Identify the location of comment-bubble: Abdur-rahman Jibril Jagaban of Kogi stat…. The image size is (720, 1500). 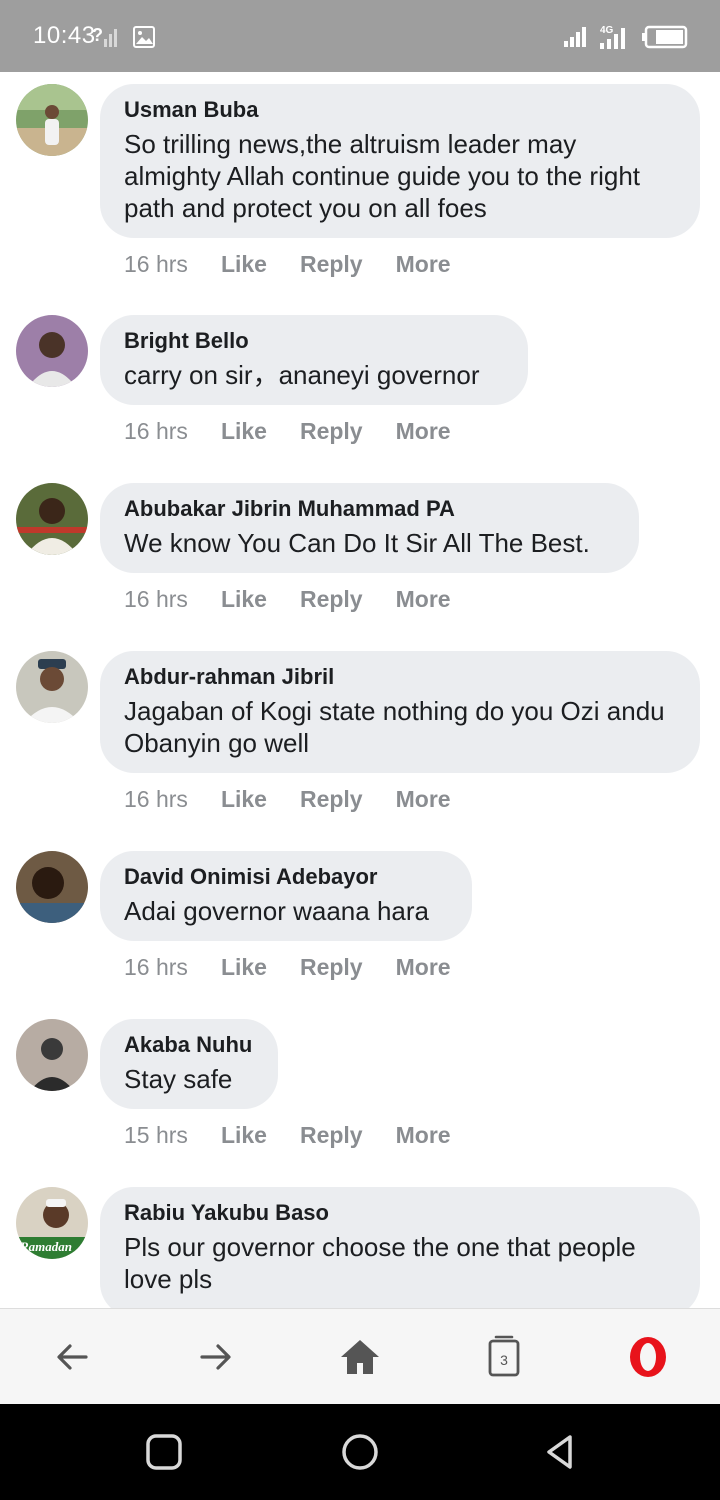
(400, 712).